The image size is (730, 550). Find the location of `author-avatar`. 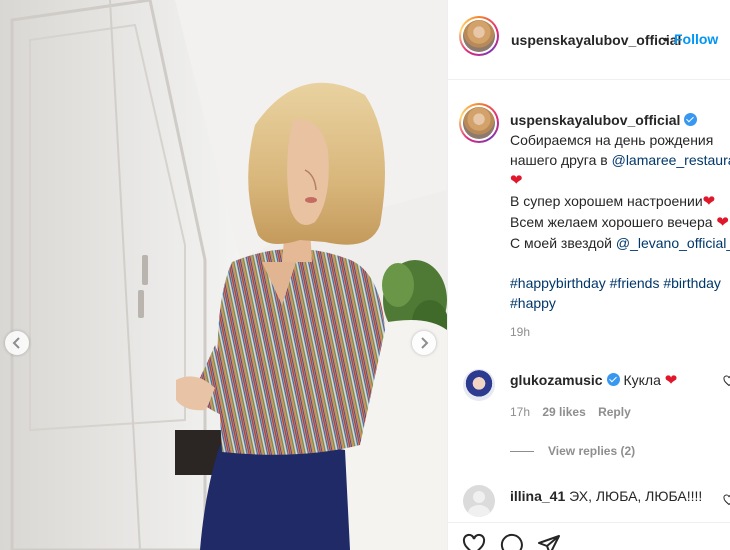

author-avatar is located at coordinates (479, 36).